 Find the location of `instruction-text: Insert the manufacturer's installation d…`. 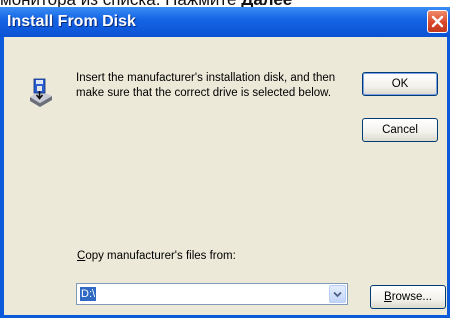

instruction-text: Insert the manufacturer's installation d… is located at coordinates (211, 86).